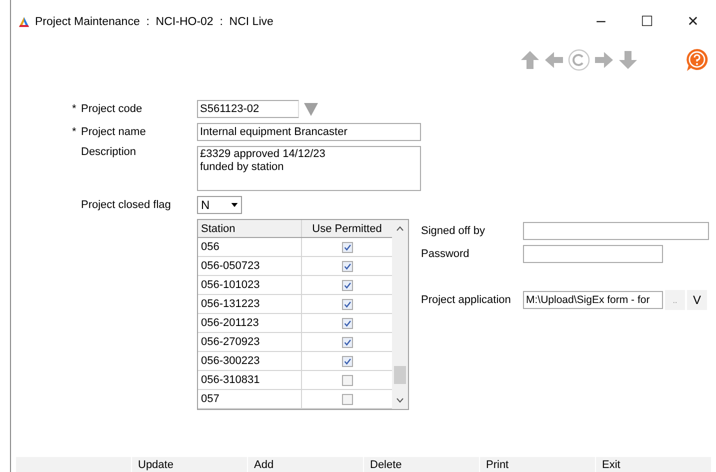 This screenshot has width=716, height=472. Describe the element at coordinates (250, 399) in the screenshot. I see `table-cell: 057` at that location.